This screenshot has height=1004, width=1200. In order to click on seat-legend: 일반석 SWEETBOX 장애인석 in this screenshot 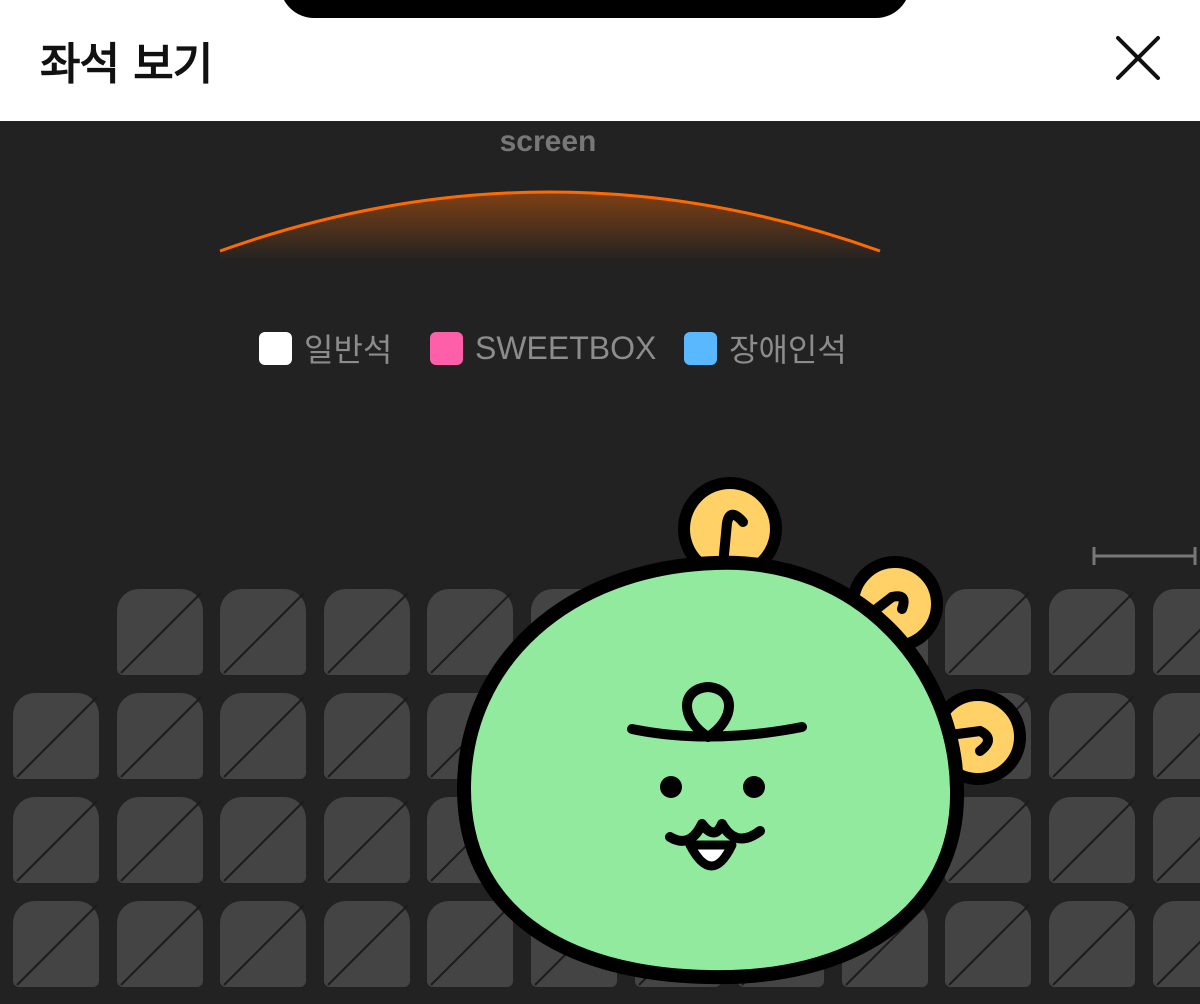, I will do `click(600, 349)`.